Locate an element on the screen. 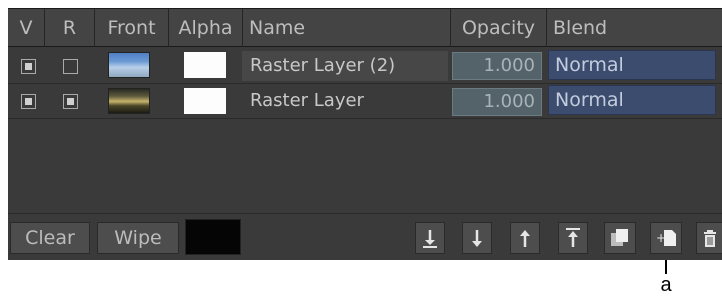 This screenshot has width=722, height=303. move-to-bottom-icon is located at coordinates (430, 238).